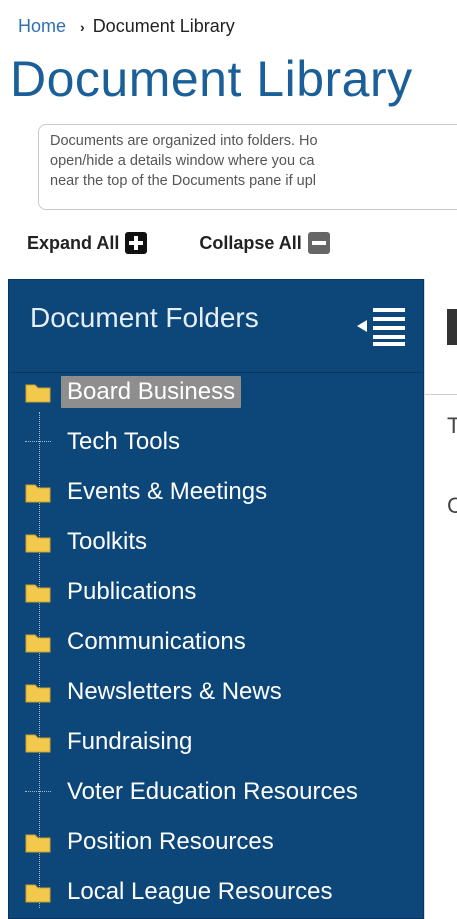 The image size is (457, 919). I want to click on panel-title: Document Folders, so click(144, 317).